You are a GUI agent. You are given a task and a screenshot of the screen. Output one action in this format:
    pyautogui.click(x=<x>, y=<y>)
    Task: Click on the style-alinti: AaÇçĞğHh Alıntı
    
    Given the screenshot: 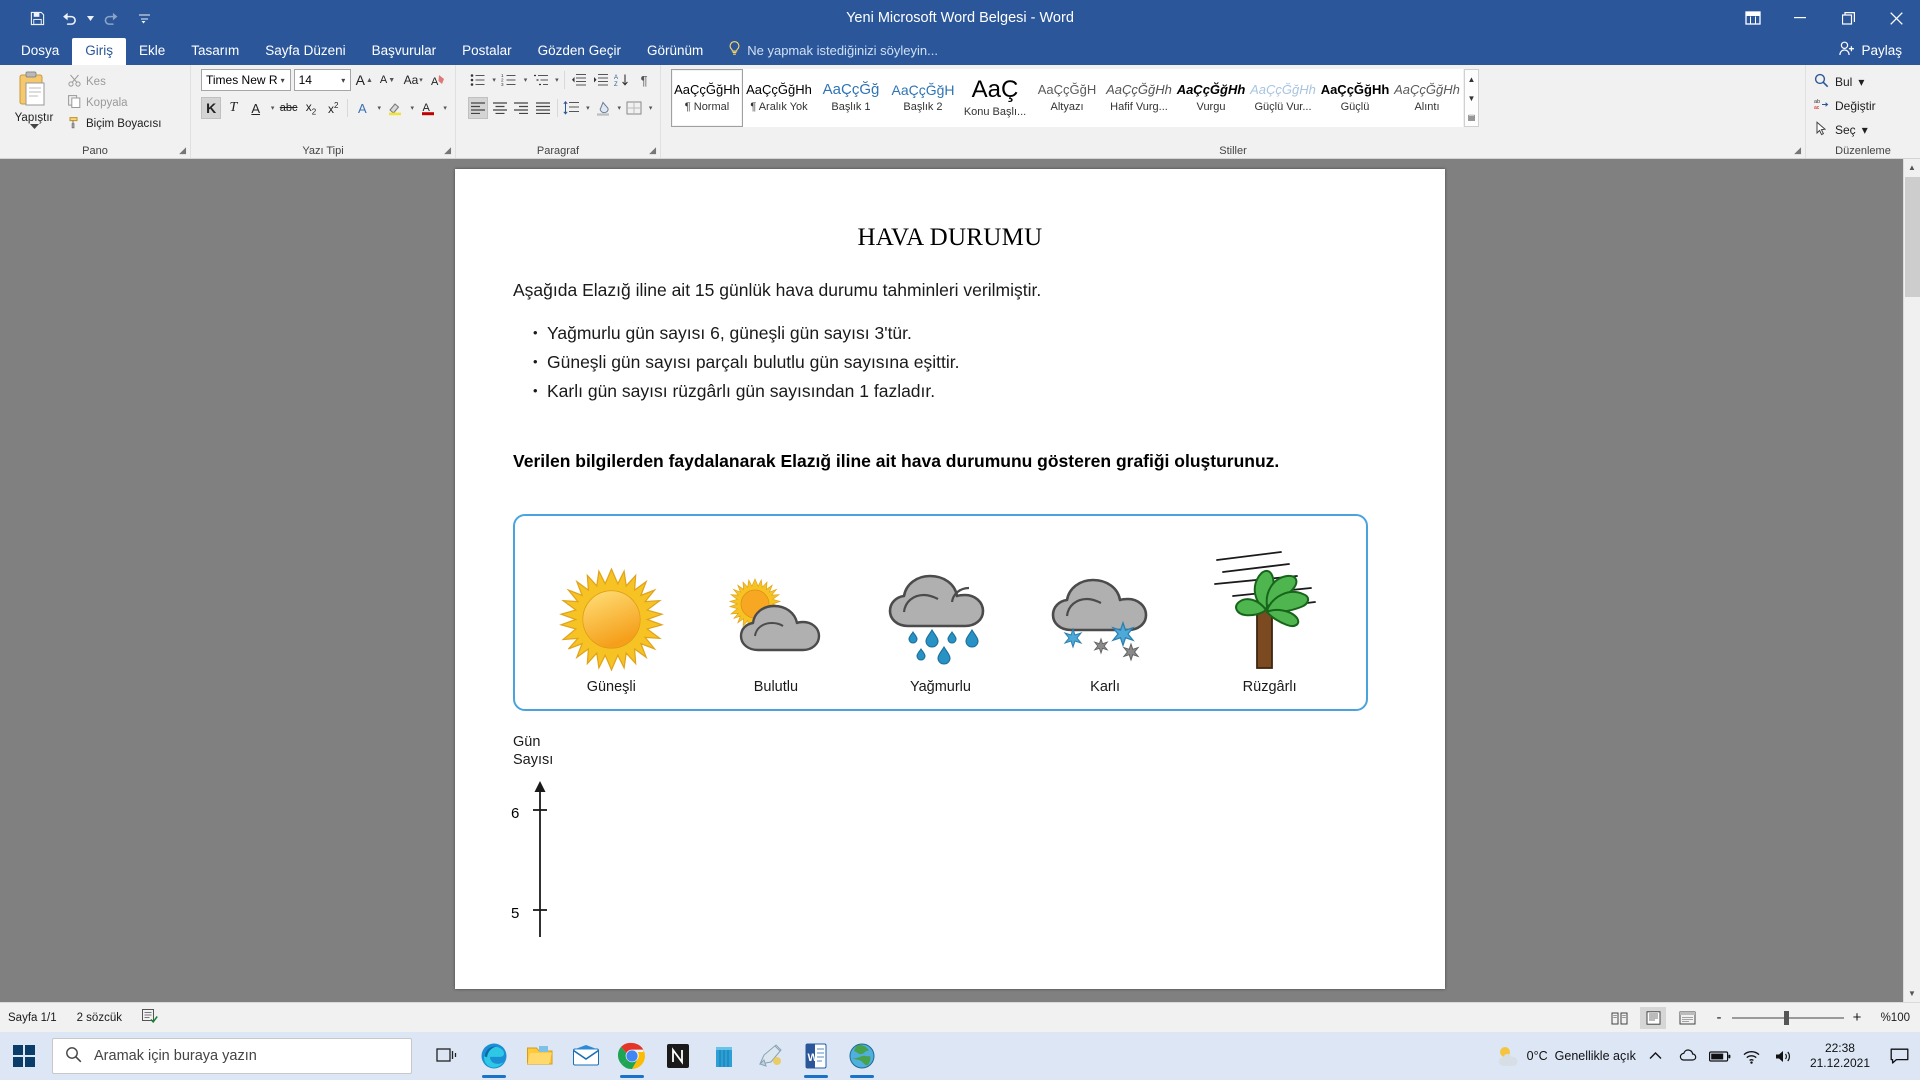 What is the action you would take?
    pyautogui.click(x=1427, y=98)
    